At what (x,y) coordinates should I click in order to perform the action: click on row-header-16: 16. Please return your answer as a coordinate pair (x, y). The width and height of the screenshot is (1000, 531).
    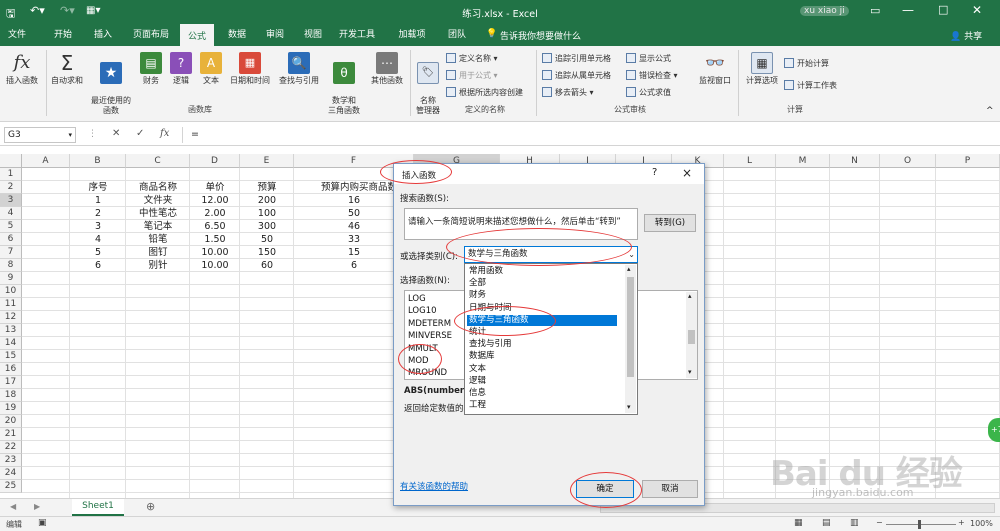
    Looking at the image, I should click on (11, 369).